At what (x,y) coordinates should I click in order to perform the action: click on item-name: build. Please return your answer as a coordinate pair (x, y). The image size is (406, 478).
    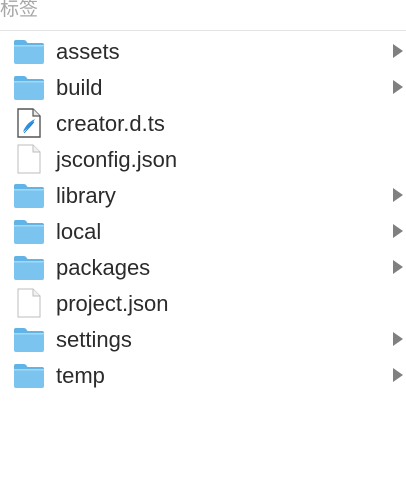
    Looking at the image, I should click on (79, 87).